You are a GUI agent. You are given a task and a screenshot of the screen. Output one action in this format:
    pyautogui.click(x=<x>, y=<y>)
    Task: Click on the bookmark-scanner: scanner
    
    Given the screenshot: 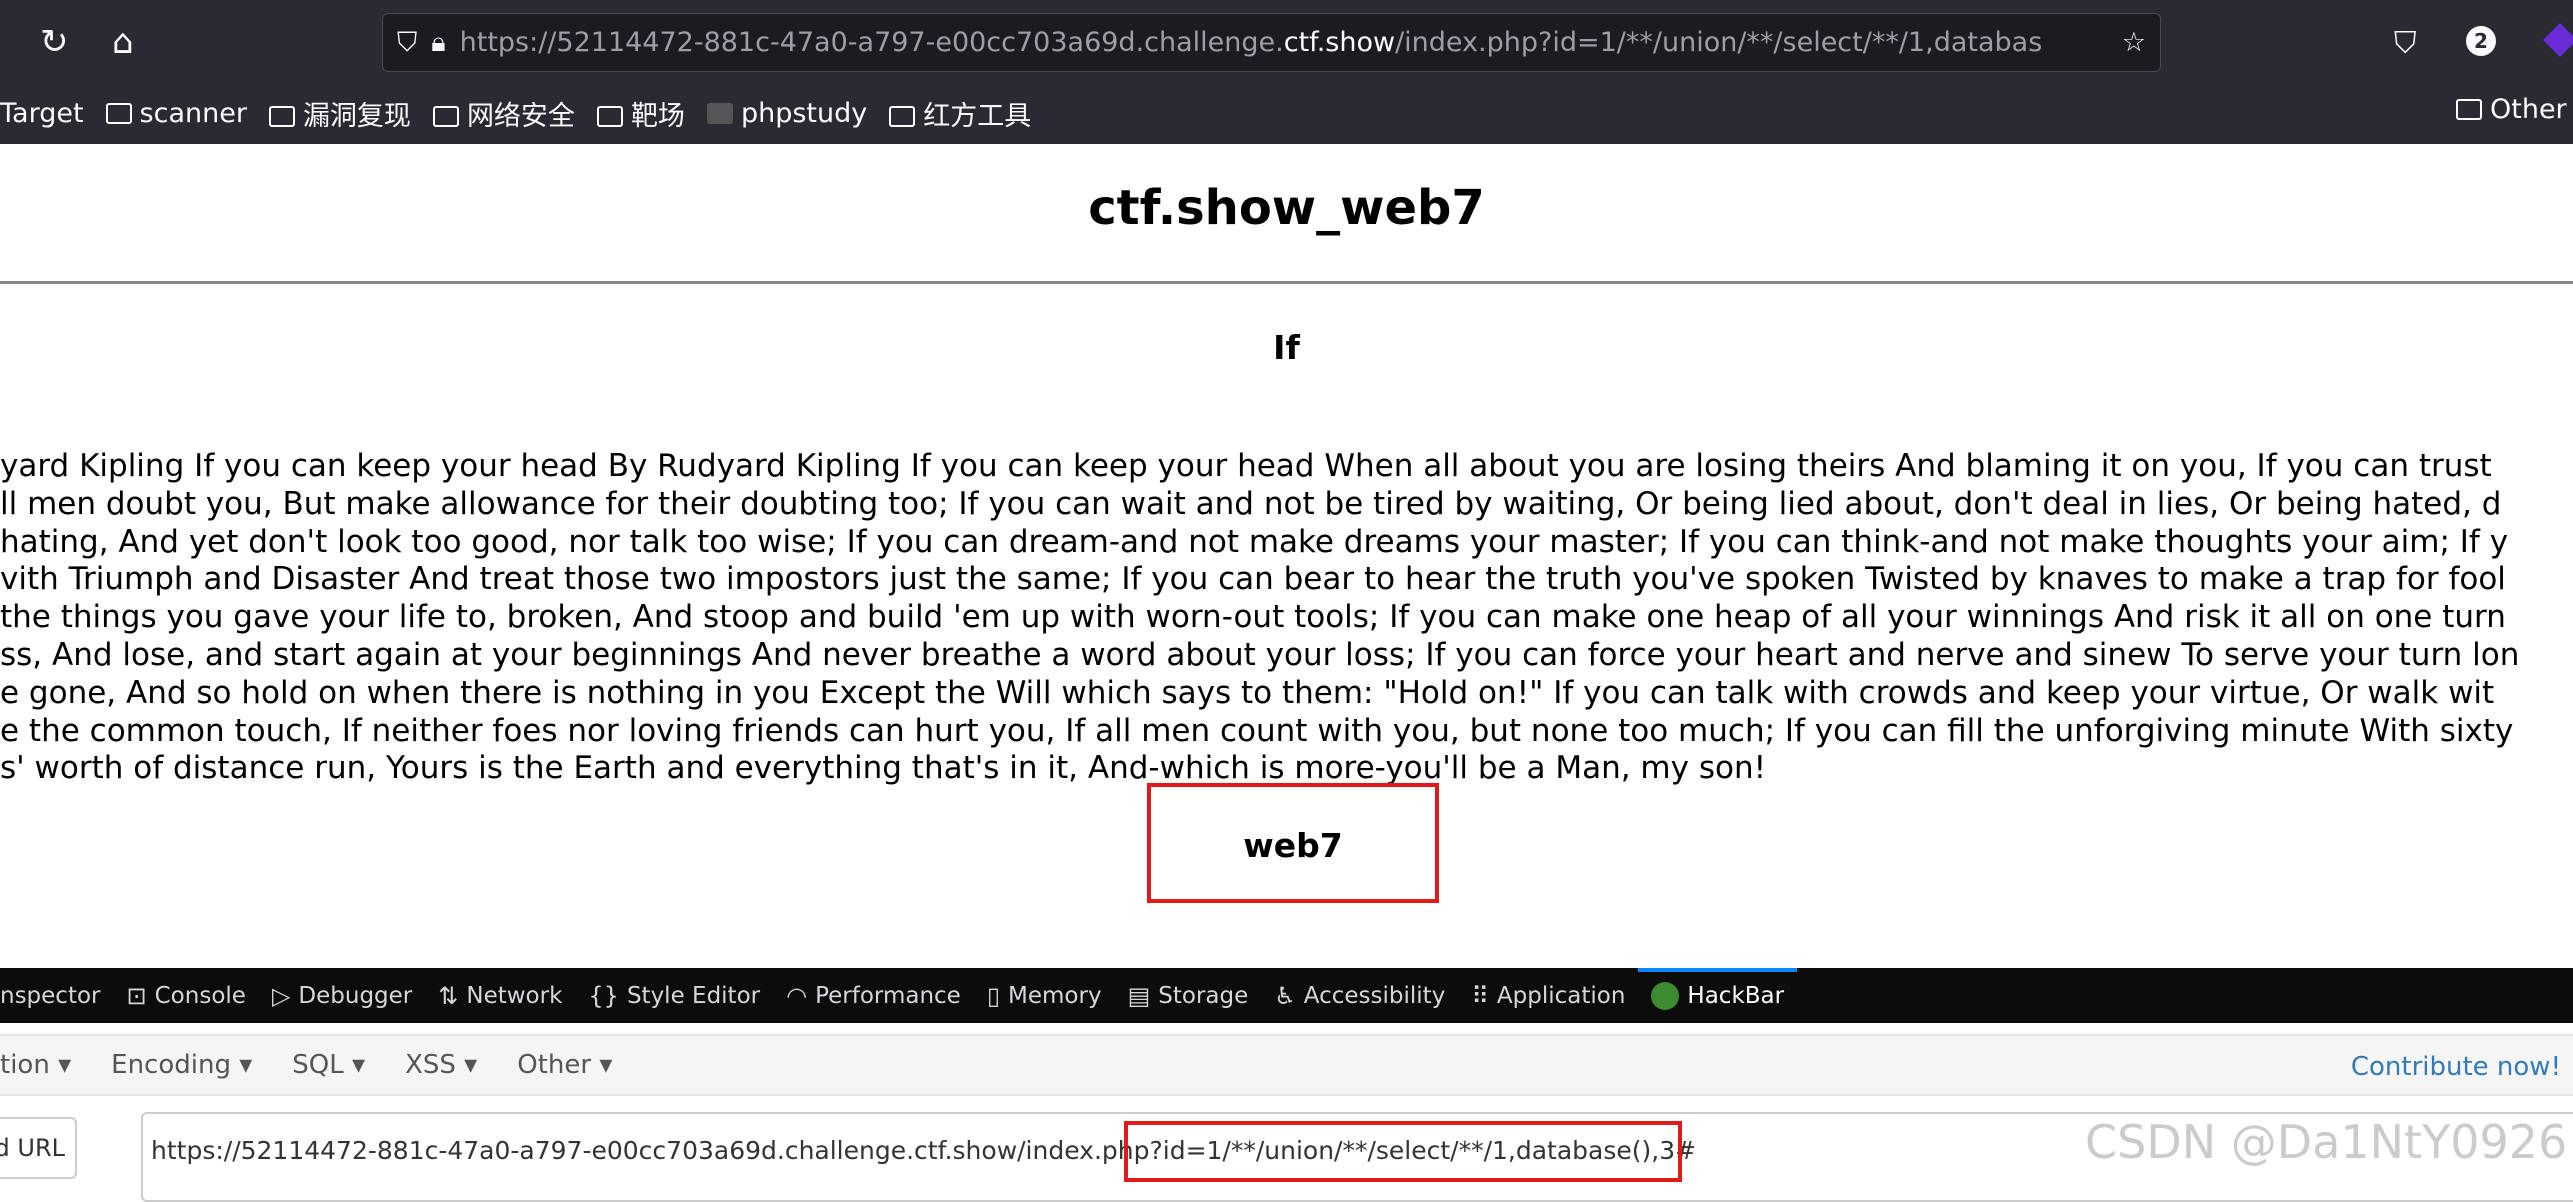 What is the action you would take?
    pyautogui.click(x=176, y=113)
    